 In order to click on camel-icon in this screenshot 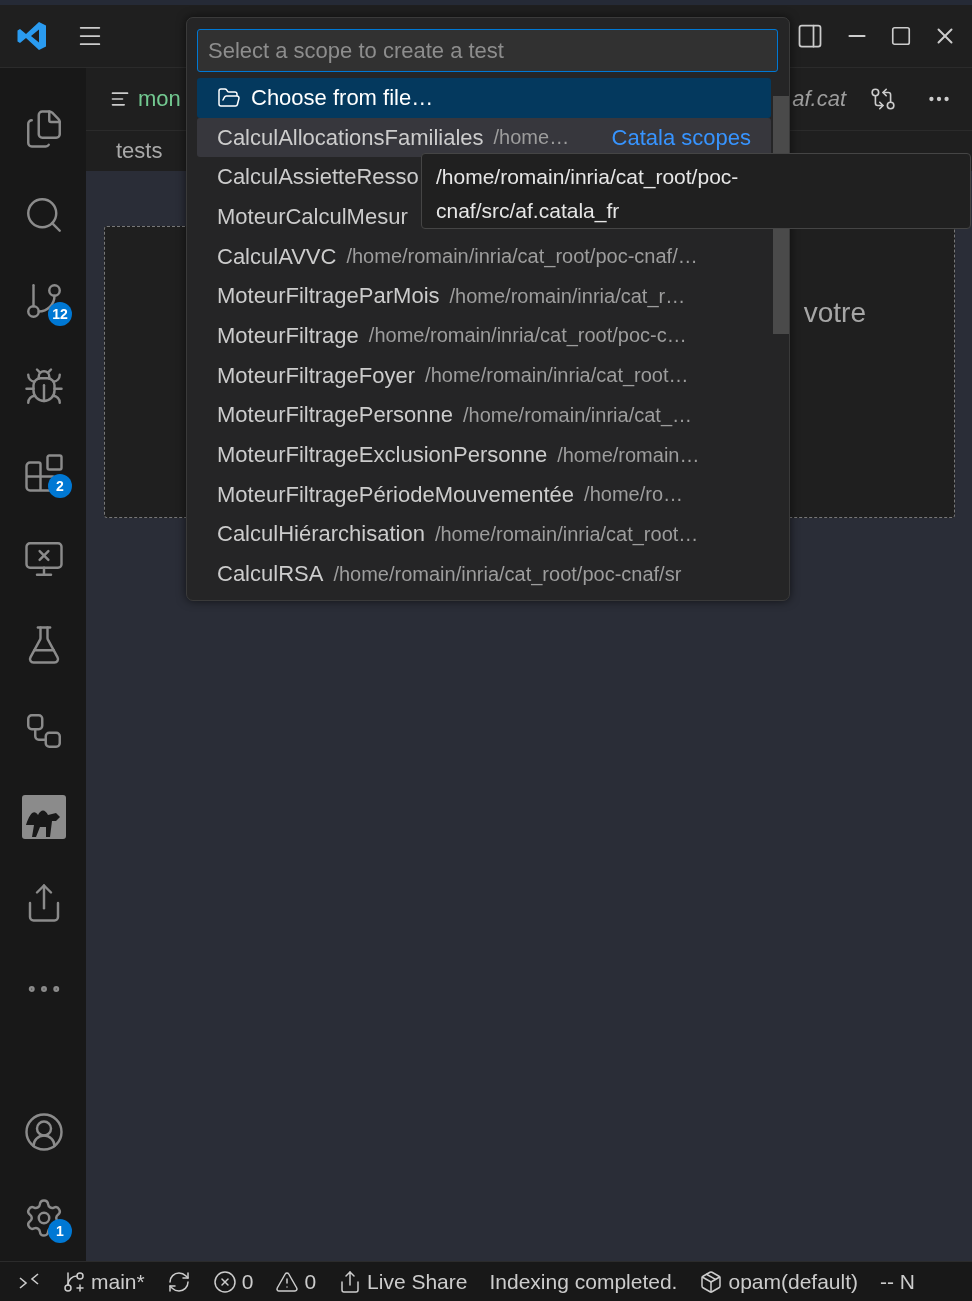, I will do `click(44, 817)`.